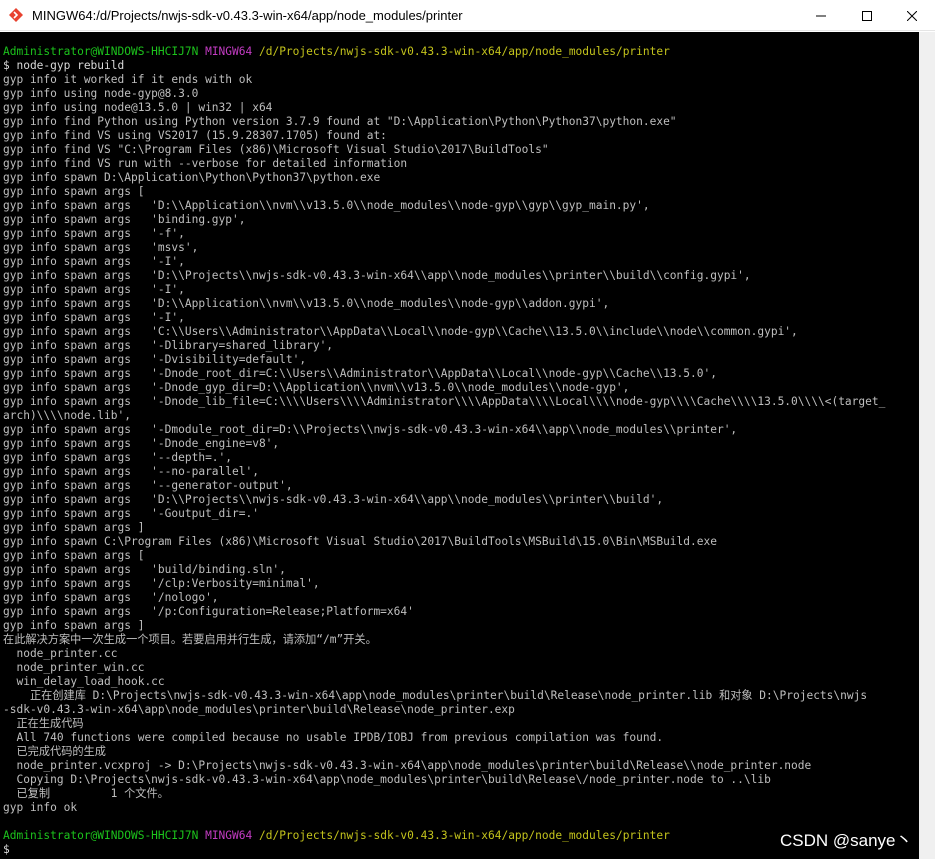  I want to click on output-line: 已复制 1 个文件。, so click(86, 793).